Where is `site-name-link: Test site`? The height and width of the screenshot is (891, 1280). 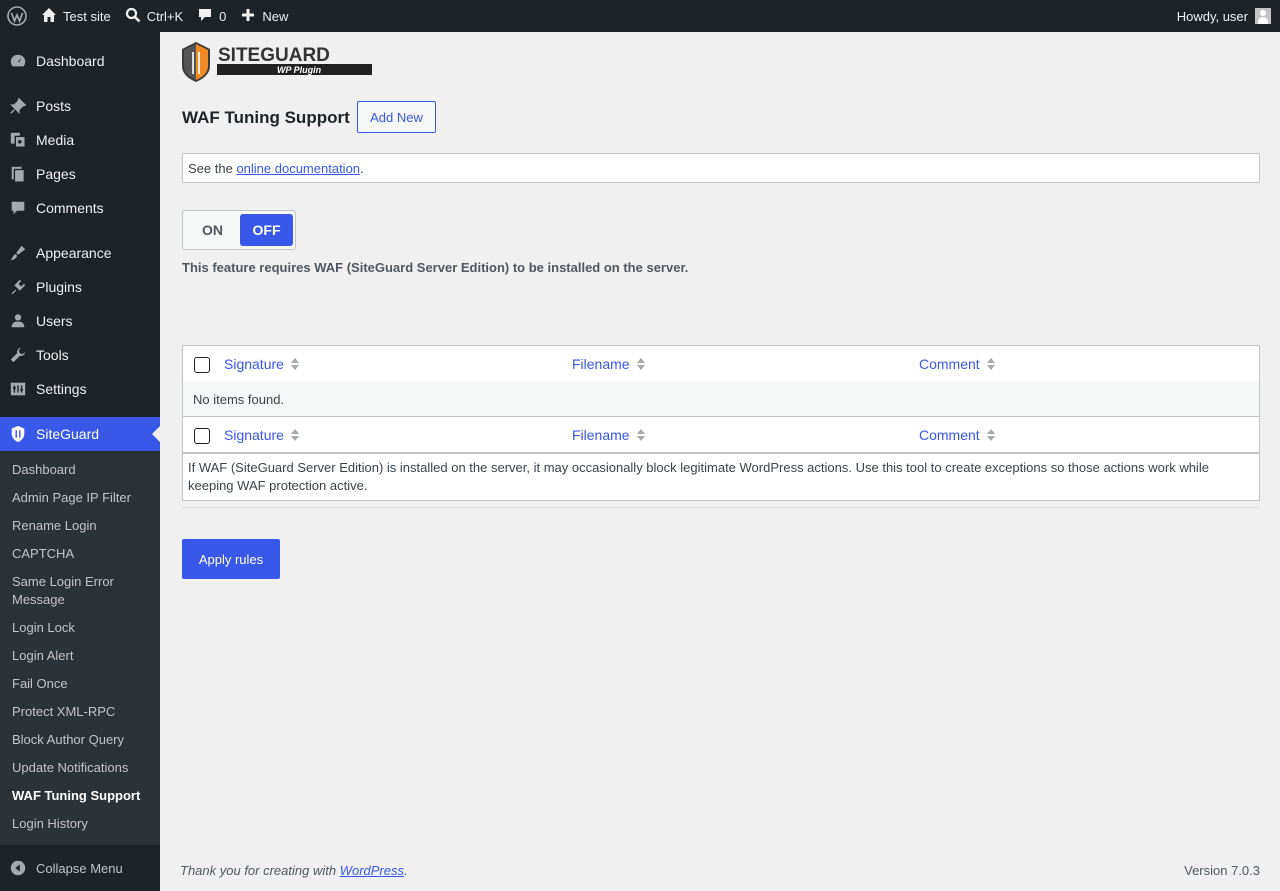 site-name-link: Test site is located at coordinates (76, 16).